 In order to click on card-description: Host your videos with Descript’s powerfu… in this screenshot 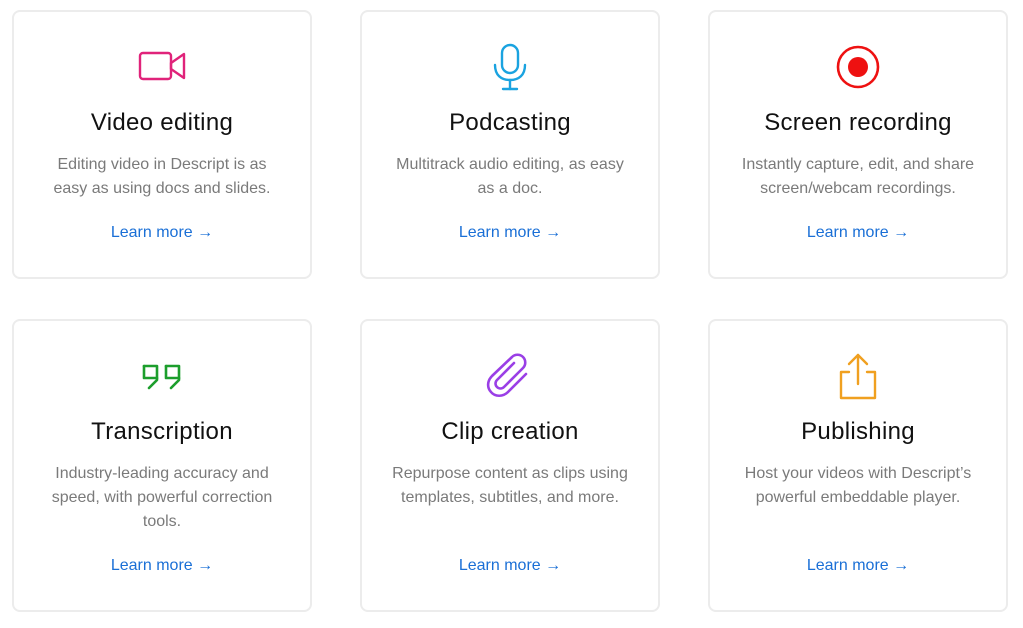, I will do `click(858, 485)`.